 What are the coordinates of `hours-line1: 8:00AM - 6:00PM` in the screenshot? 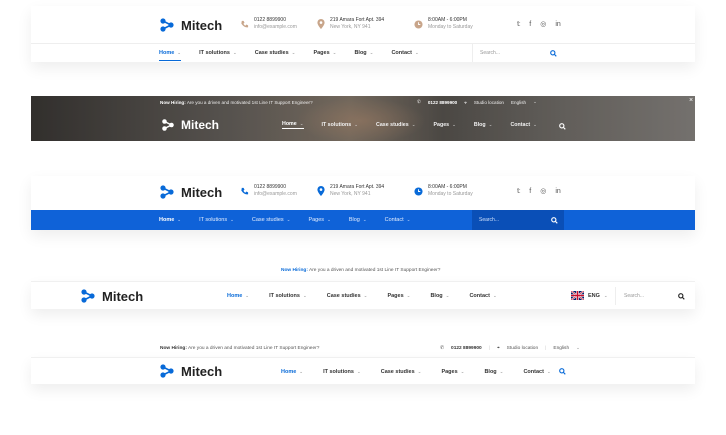 It's located at (447, 20).